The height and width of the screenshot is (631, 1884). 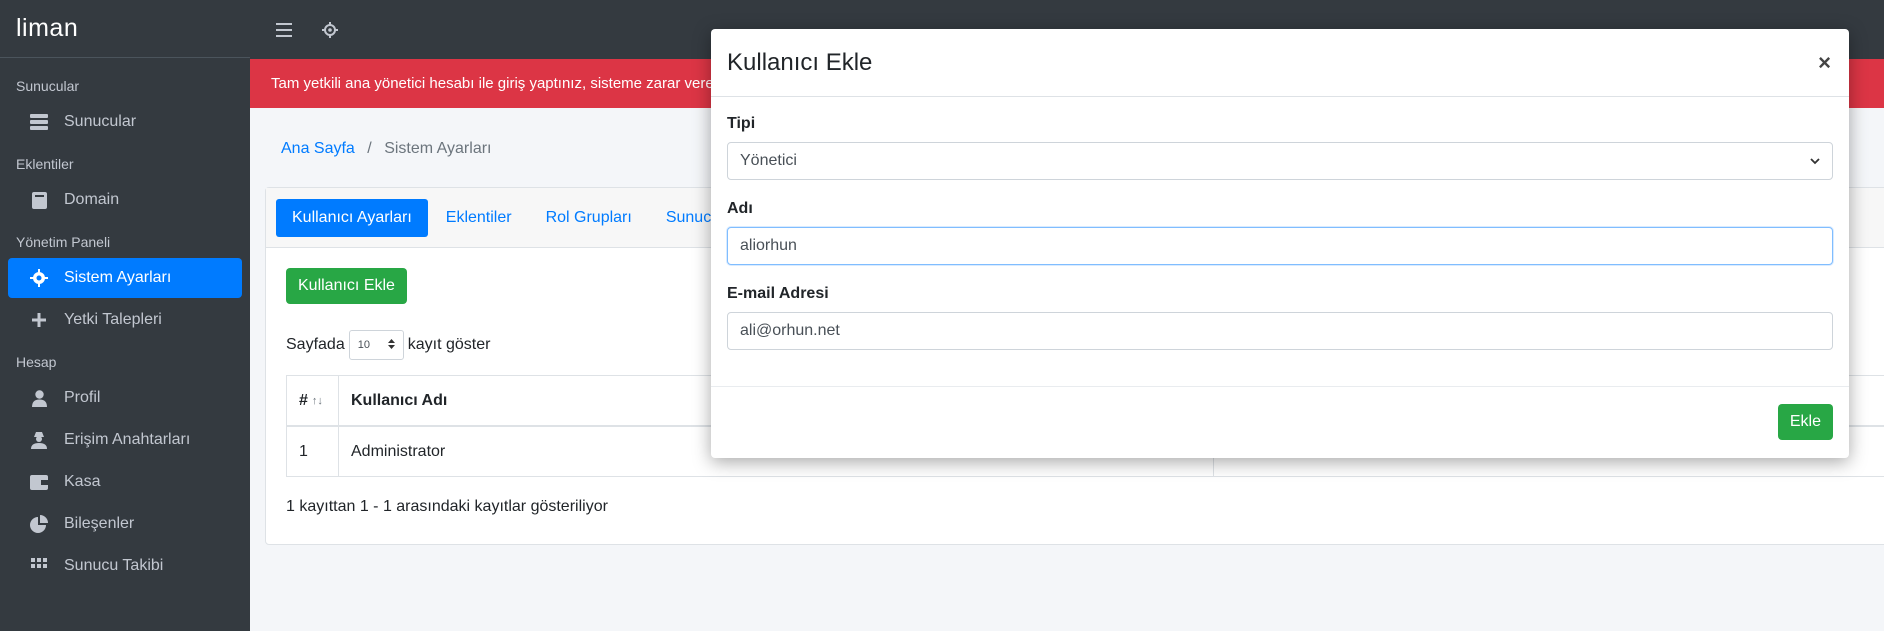 What do you see at coordinates (768, 160) in the screenshot?
I see `user-type-value: Yönetici` at bounding box center [768, 160].